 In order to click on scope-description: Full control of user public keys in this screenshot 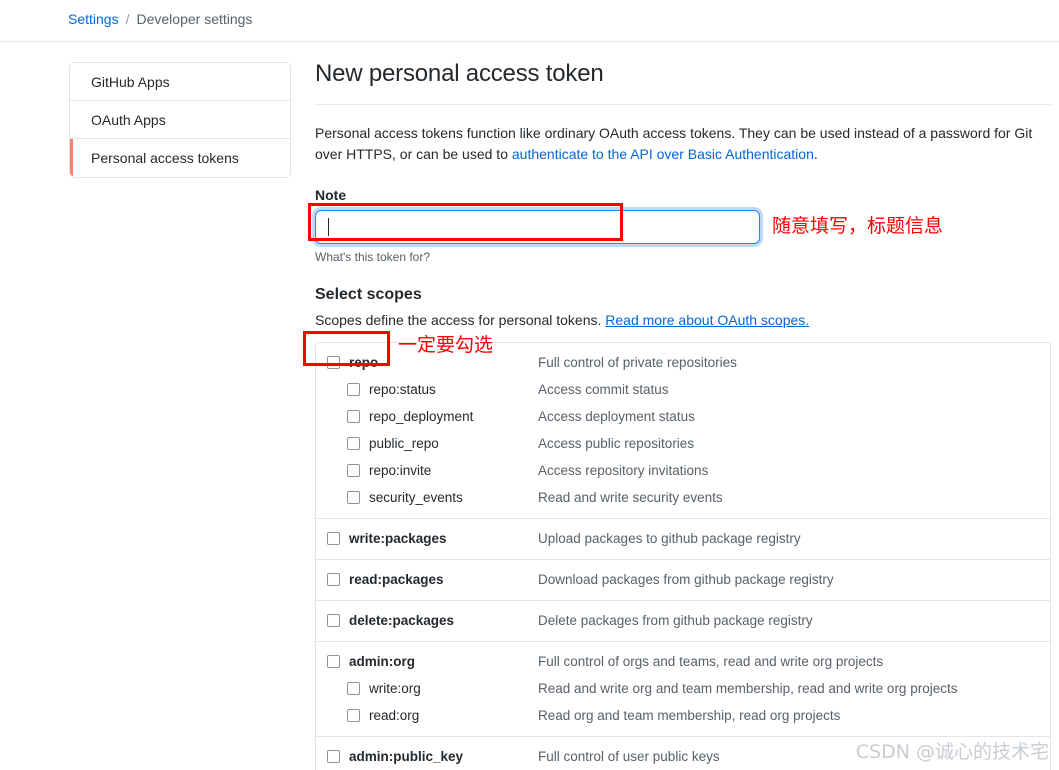, I will do `click(629, 756)`.